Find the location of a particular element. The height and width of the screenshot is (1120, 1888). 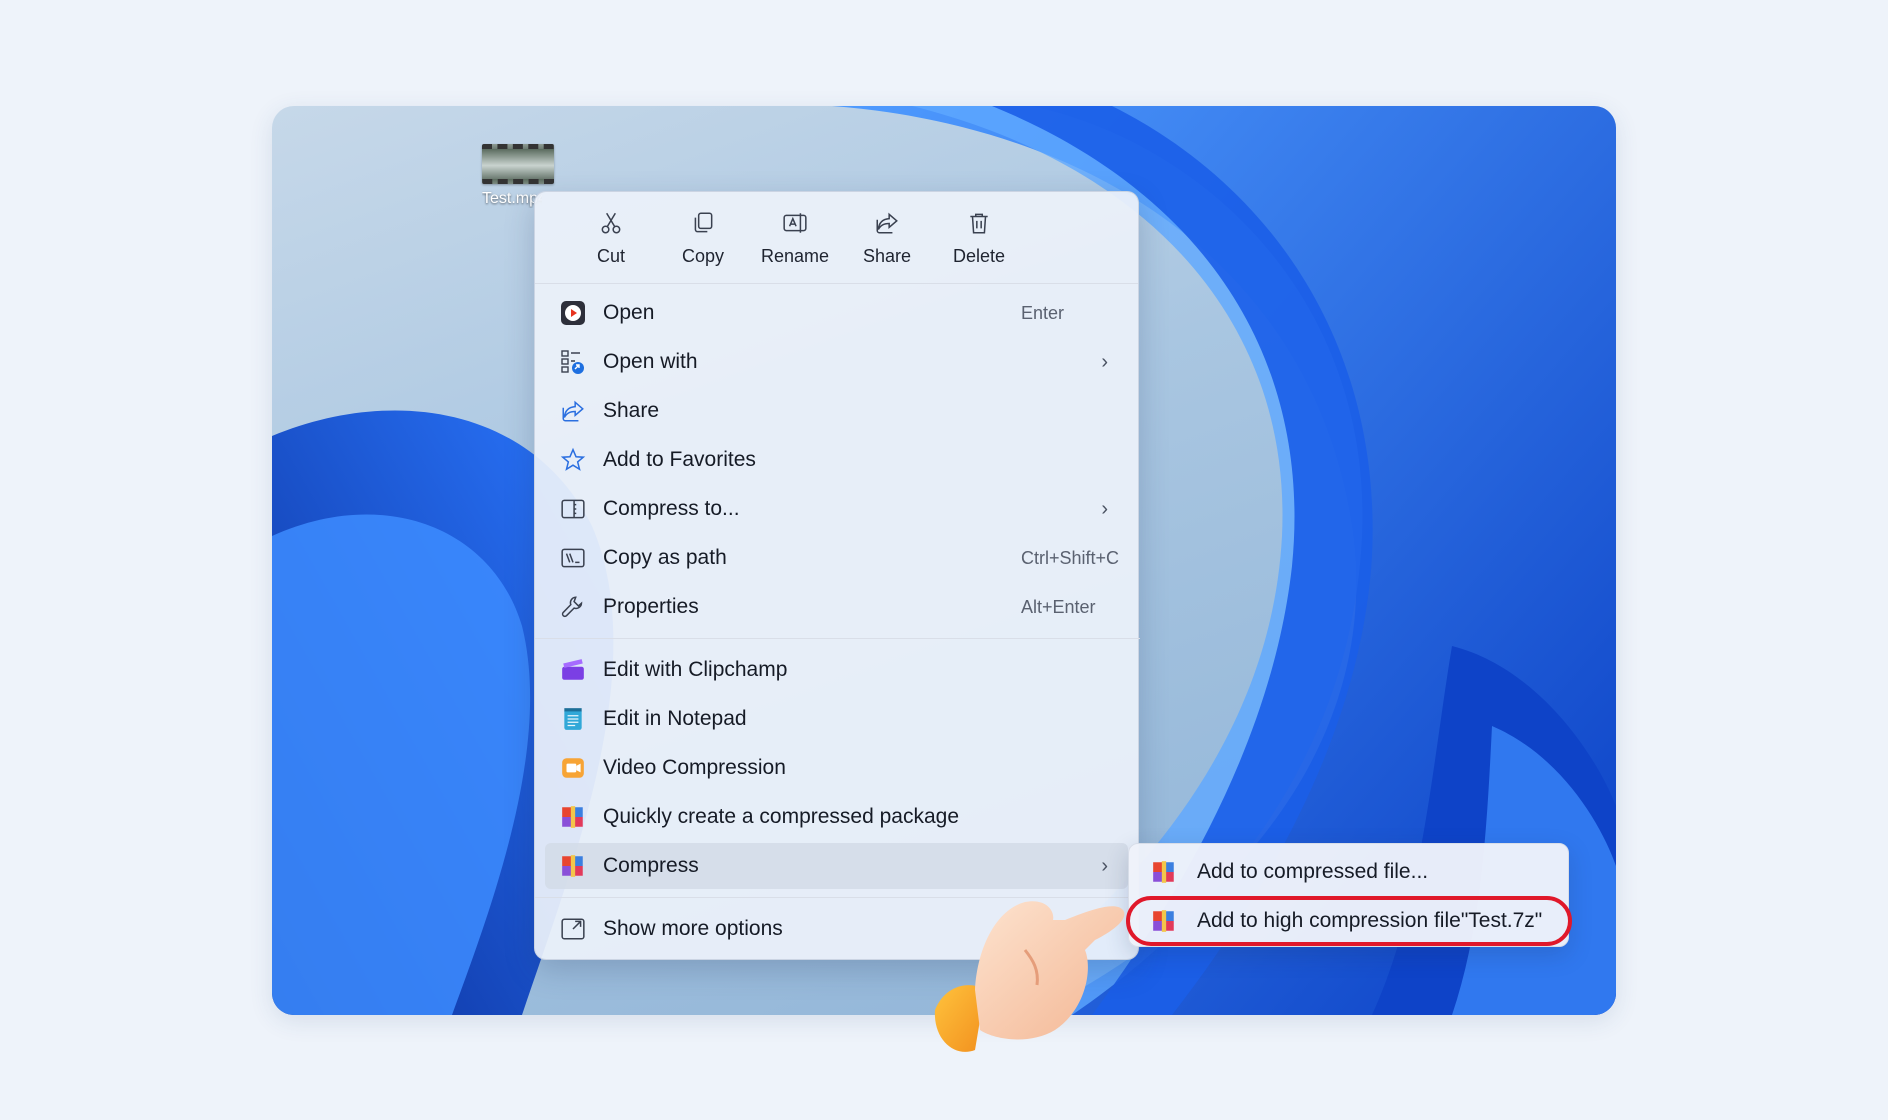

zip-folder-icon is located at coordinates (573, 509).